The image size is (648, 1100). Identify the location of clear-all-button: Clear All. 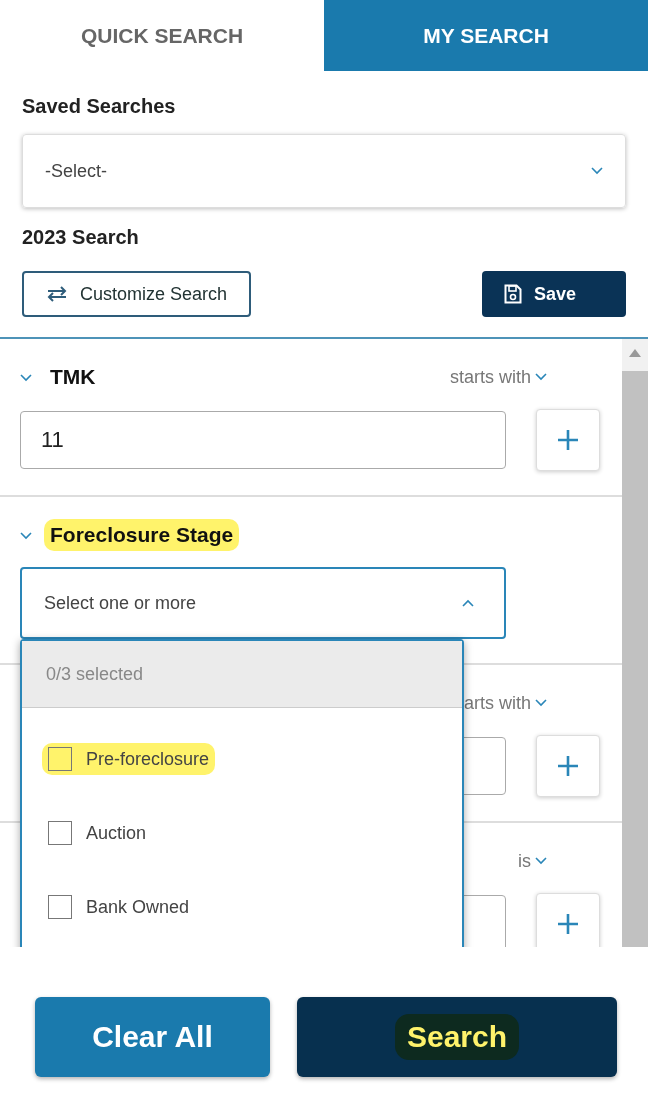
(152, 1037).